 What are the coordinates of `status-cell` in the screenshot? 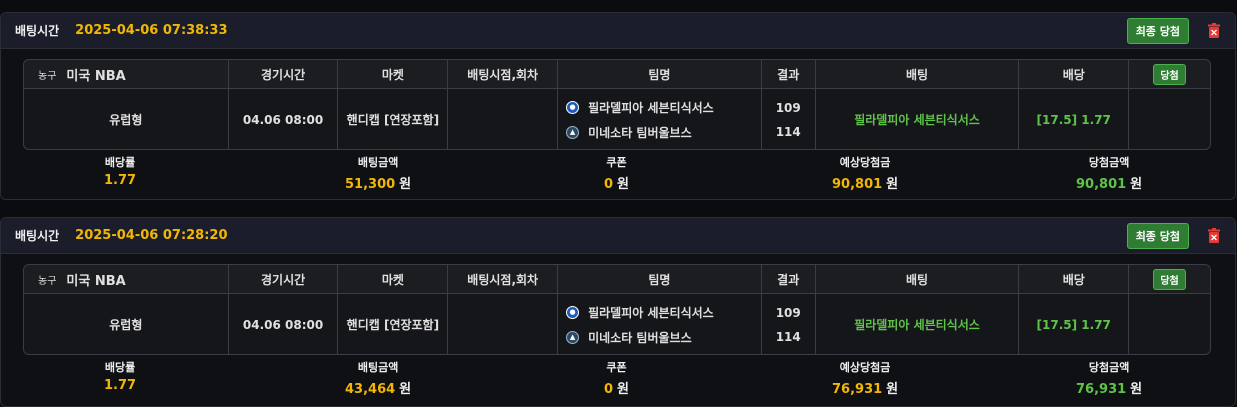 It's located at (1169, 119).